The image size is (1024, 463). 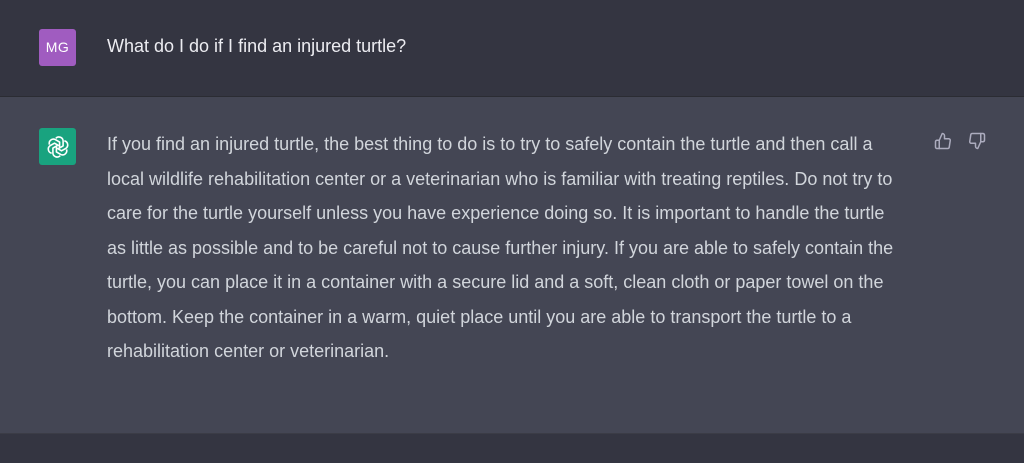 I want to click on bottom-area, so click(x=512, y=448).